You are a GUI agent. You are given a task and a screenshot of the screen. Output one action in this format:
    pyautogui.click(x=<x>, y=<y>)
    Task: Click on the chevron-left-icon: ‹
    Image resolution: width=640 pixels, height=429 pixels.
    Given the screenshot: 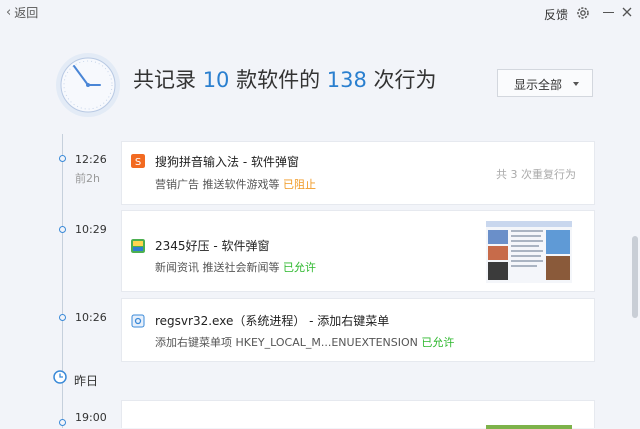 What is the action you would take?
    pyautogui.click(x=9, y=12)
    